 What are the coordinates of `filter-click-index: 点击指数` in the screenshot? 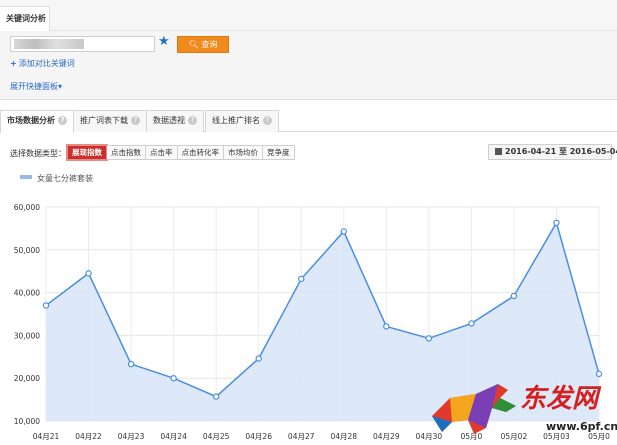 It's located at (126, 152).